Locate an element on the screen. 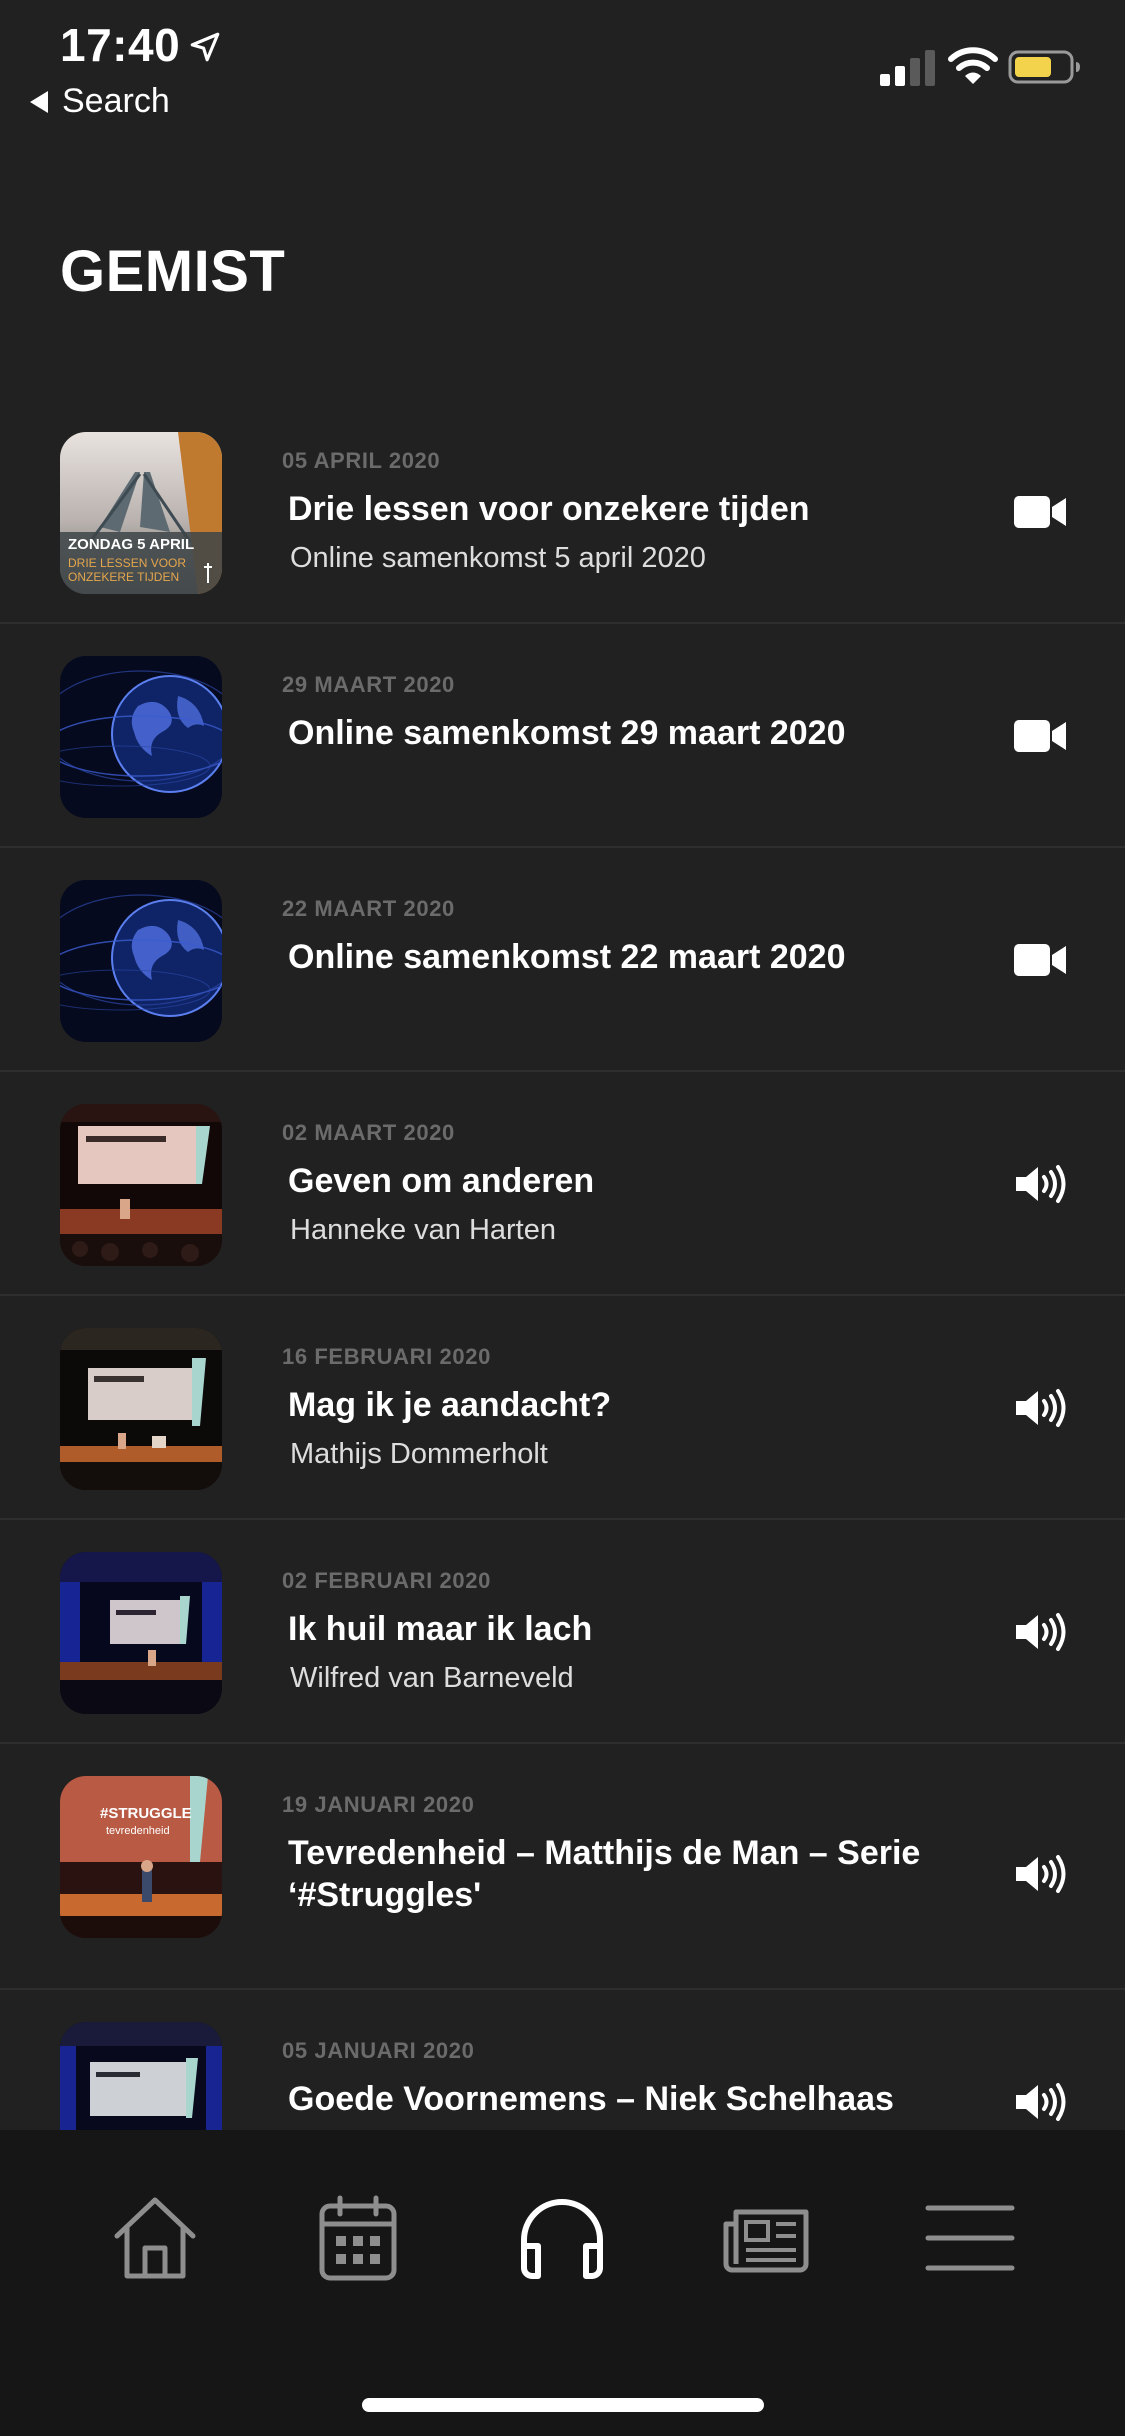  episode-title: Online samenkomst 22 maart 2020 is located at coordinates (567, 957).